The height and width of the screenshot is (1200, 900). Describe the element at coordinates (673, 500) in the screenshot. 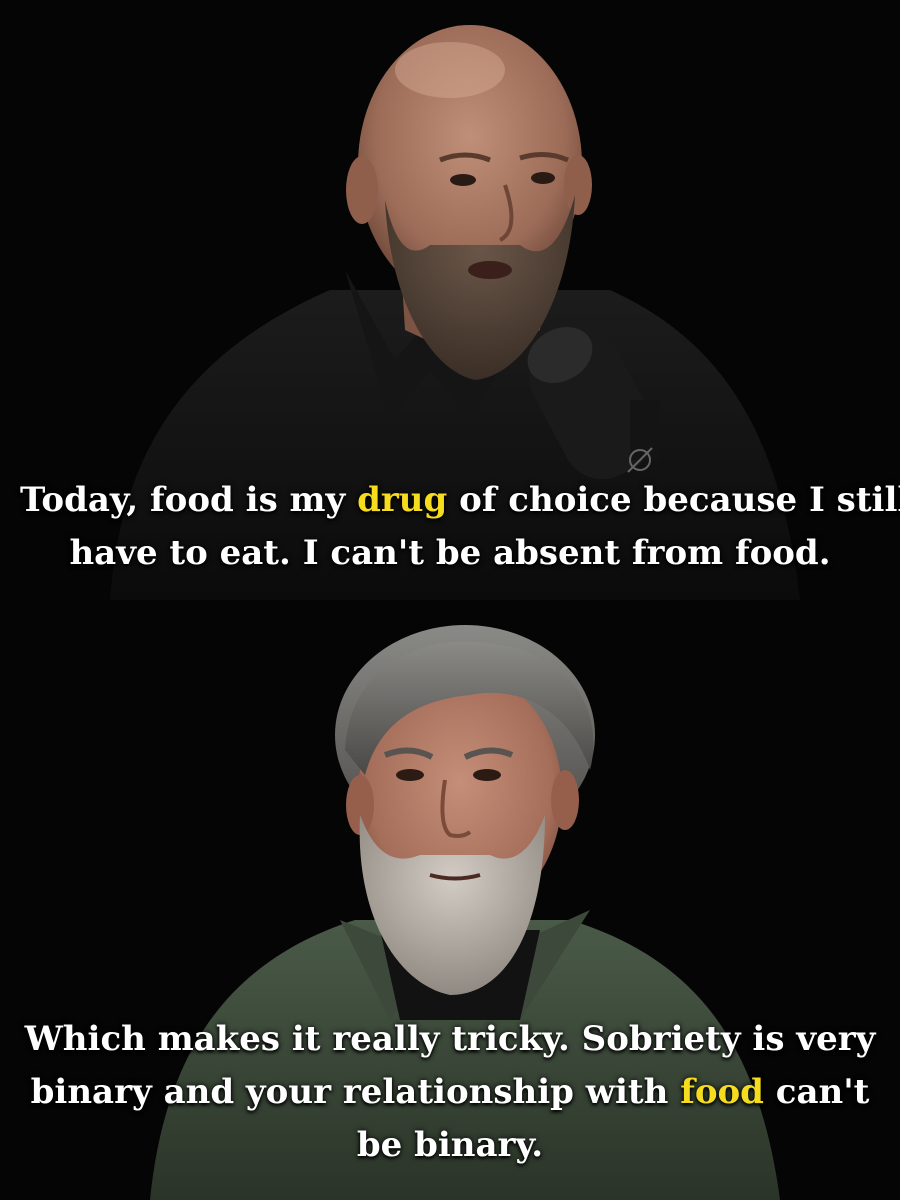

I see `subtitle-text: of choice because I still` at that location.